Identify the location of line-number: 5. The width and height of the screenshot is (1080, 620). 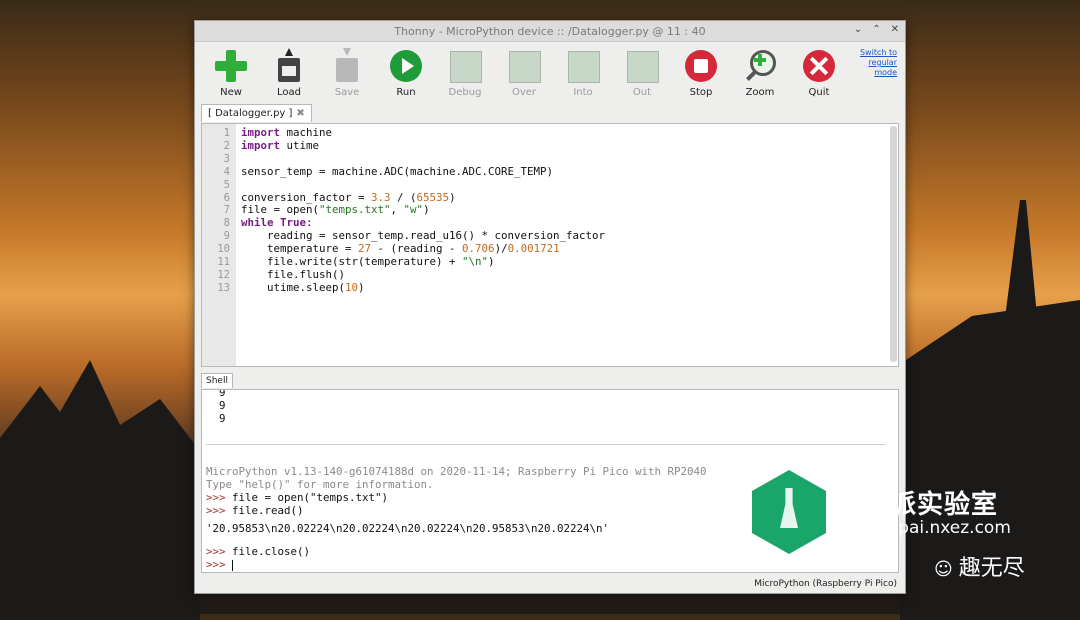
(226, 184).